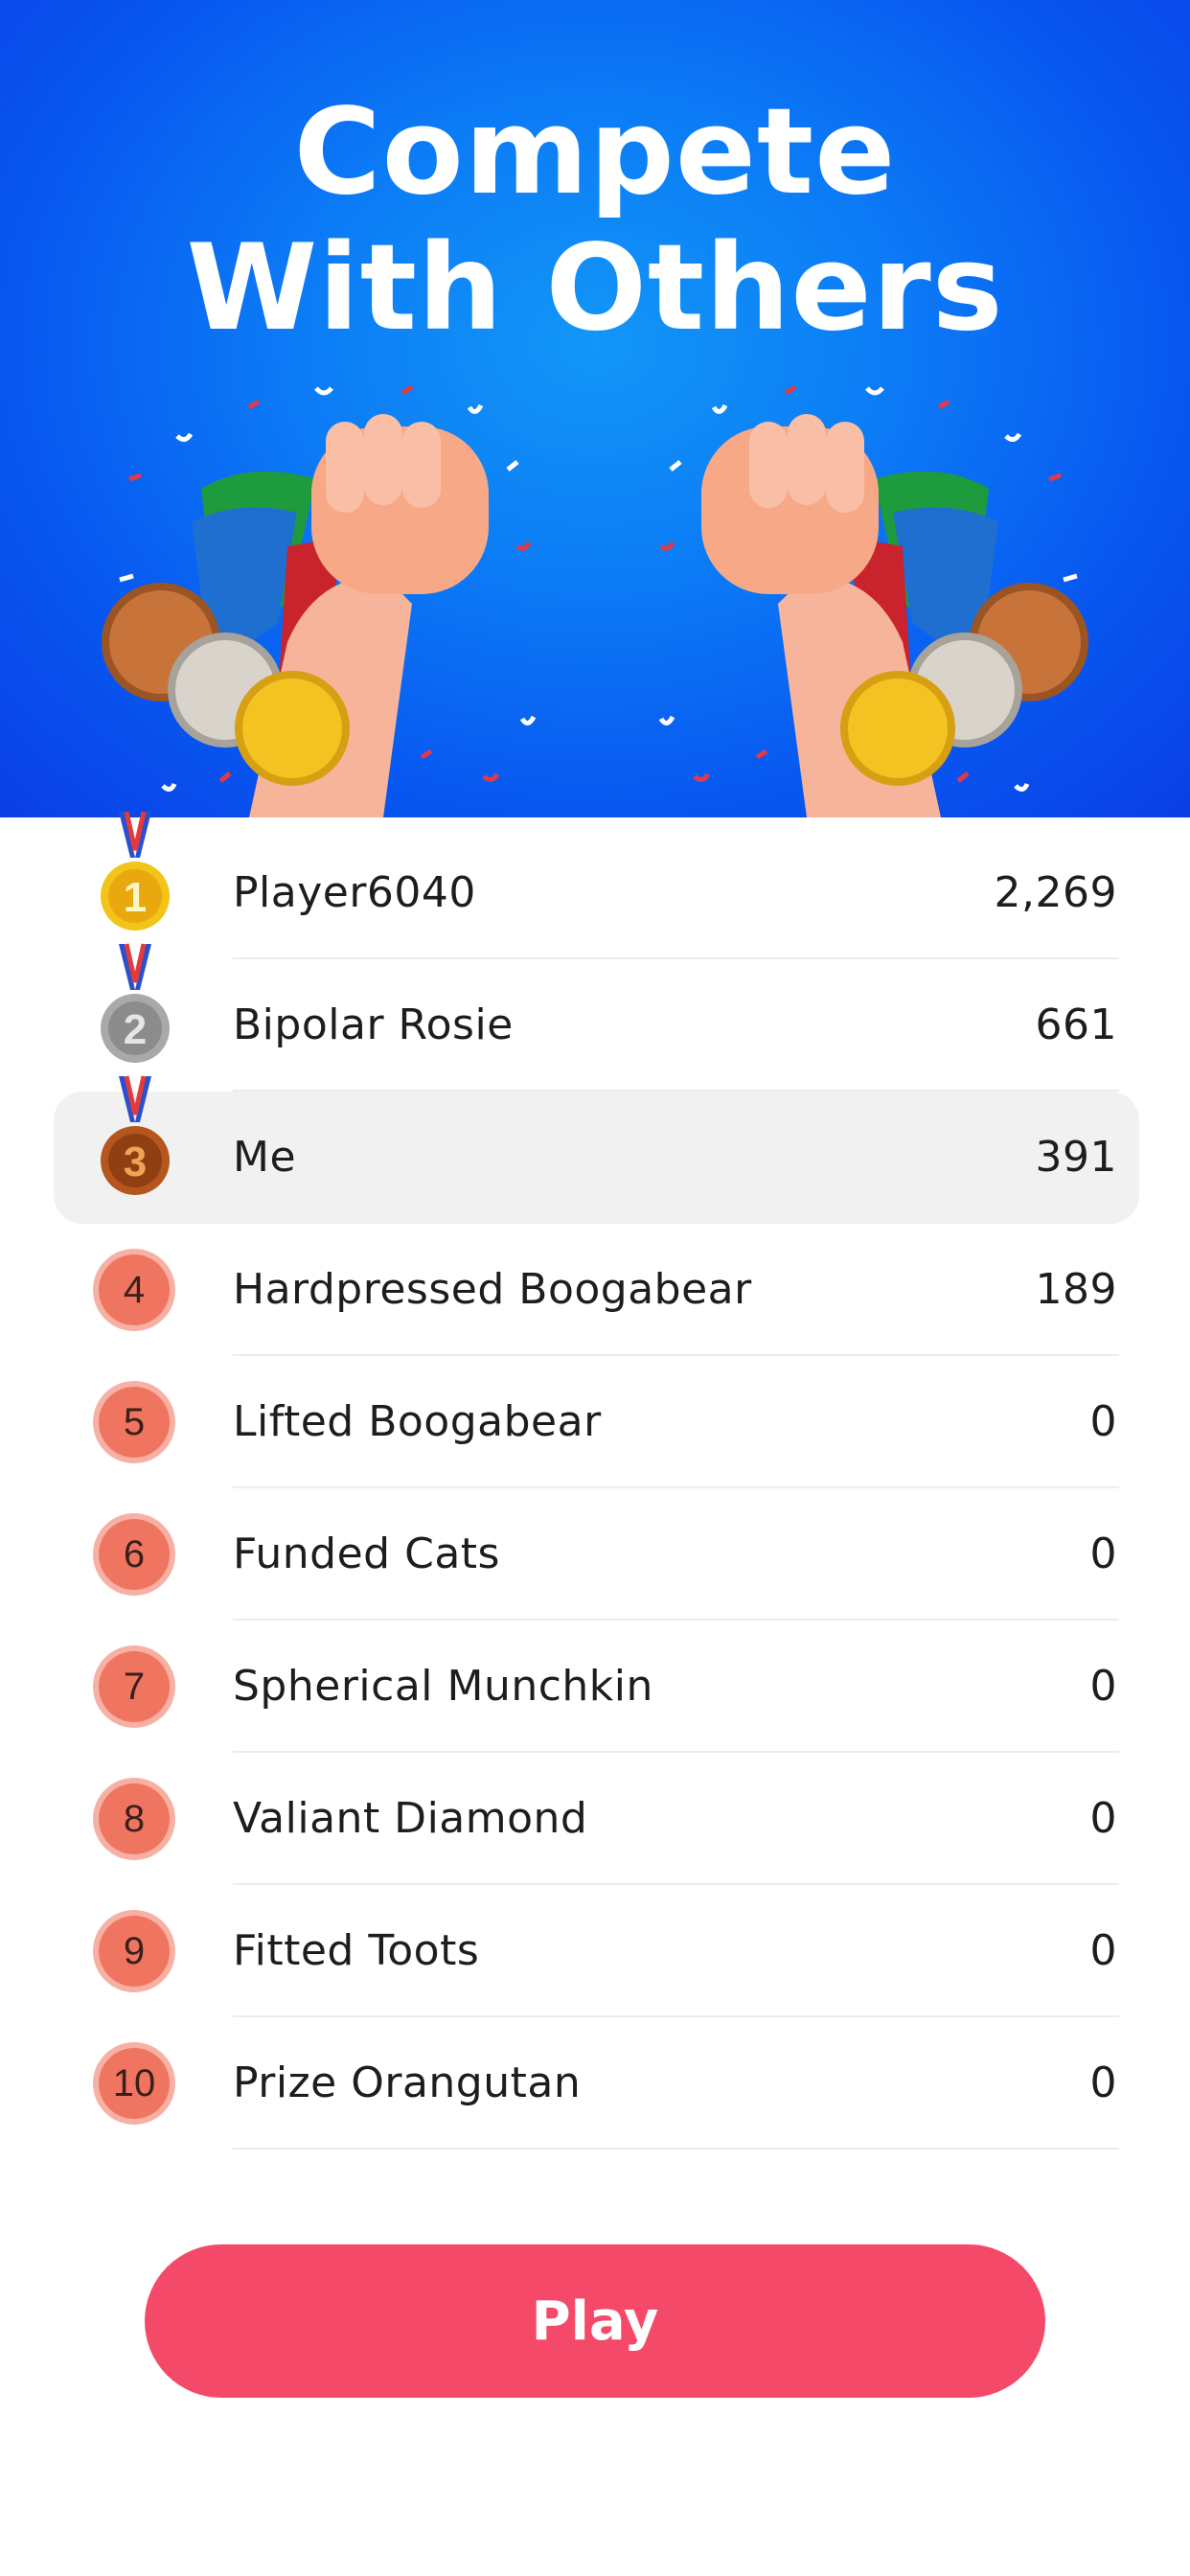 This screenshot has width=1190, height=2576. Describe the element at coordinates (595, 1554) in the screenshot. I see `leaderboard-row: 6 Funded Cats 0` at that location.